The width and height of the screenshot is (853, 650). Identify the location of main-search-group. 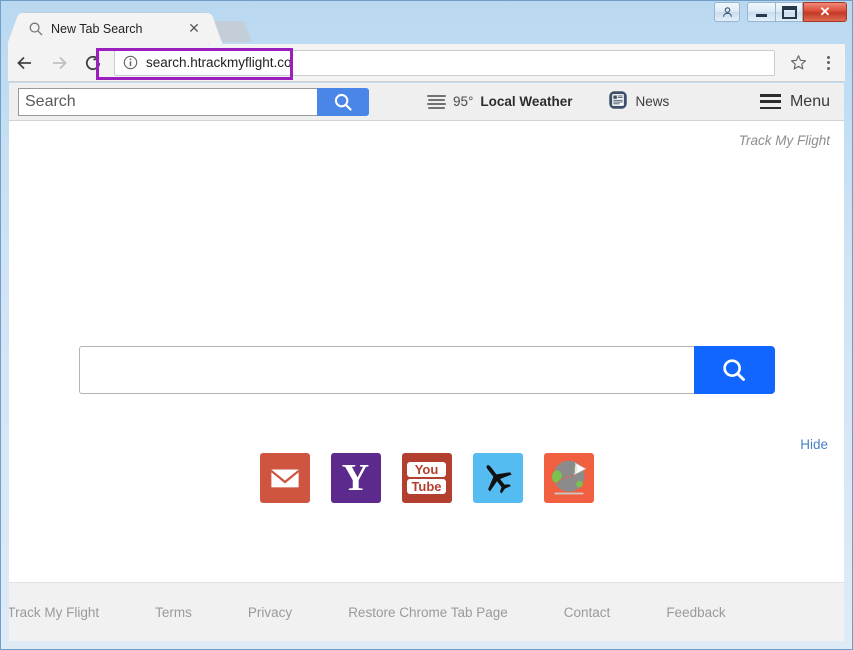
(426, 370).